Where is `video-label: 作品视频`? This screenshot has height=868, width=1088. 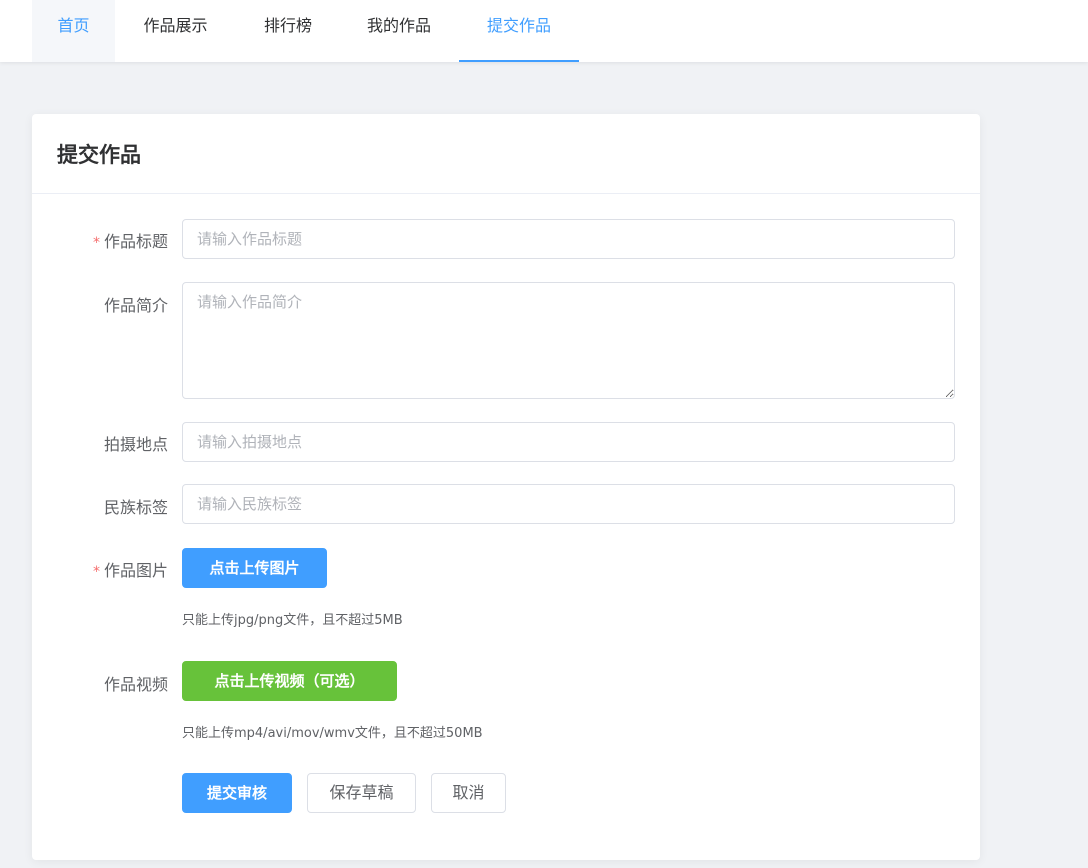
video-label: 作品视频 is located at coordinates (135, 684).